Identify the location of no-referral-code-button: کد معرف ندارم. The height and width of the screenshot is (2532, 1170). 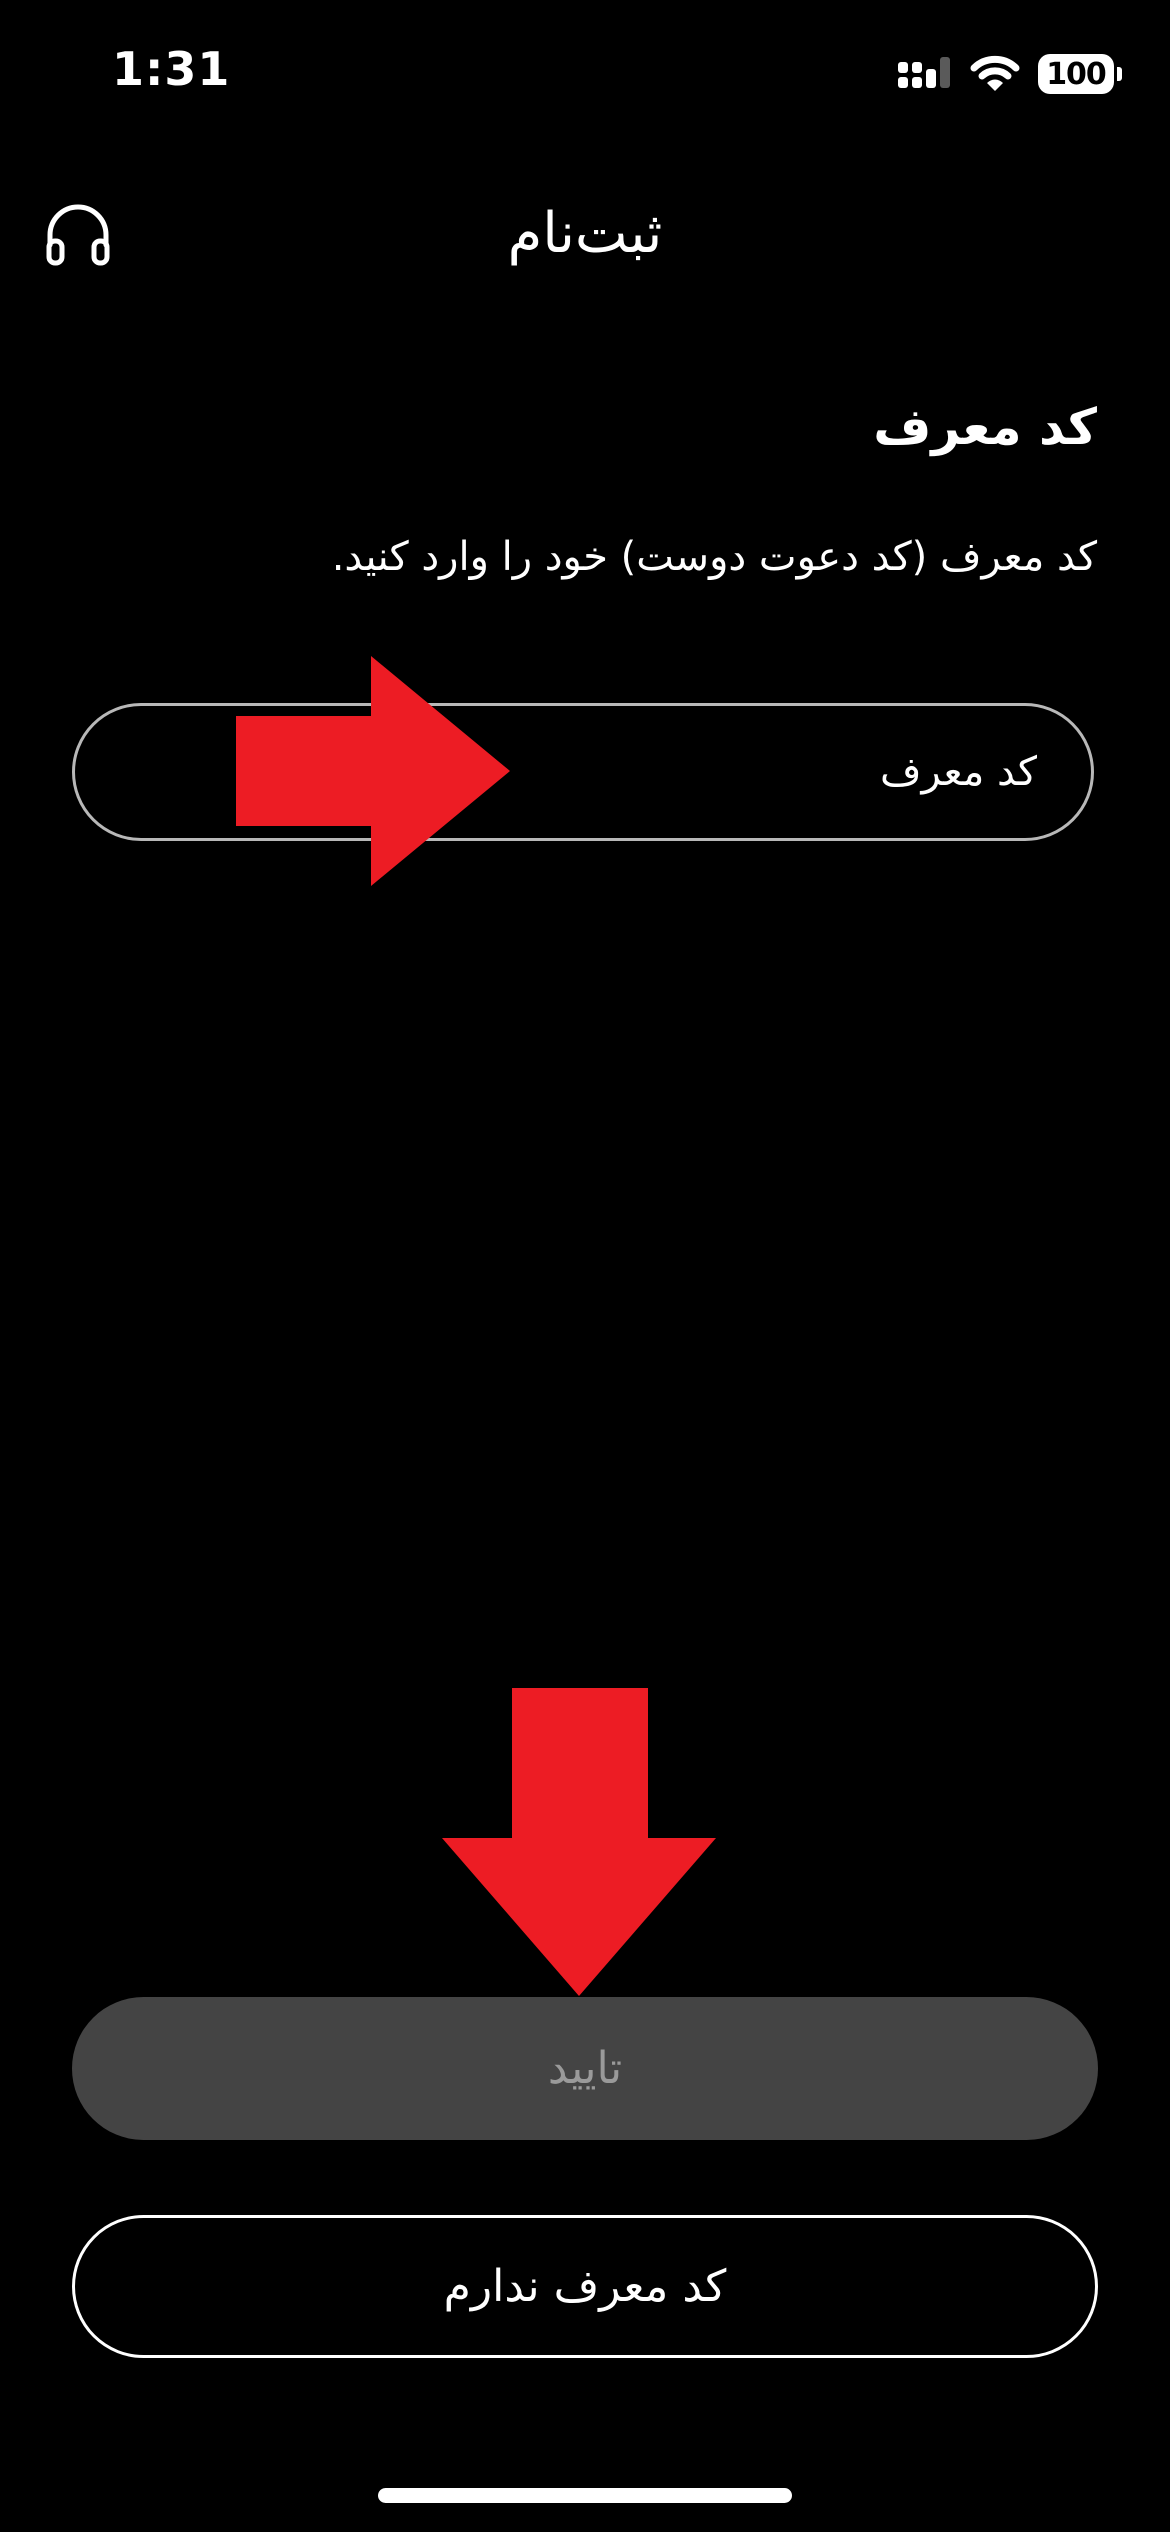
(585, 2286).